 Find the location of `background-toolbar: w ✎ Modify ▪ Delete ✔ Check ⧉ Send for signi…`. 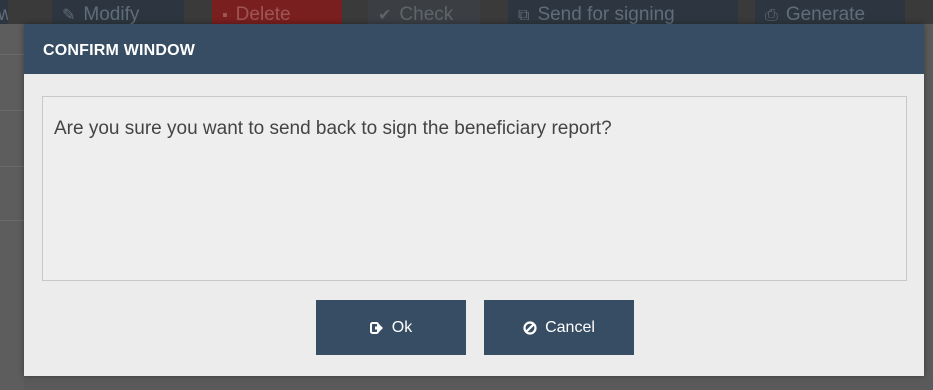

background-toolbar: w ✎ Modify ▪ Delete ✔ Check ⧉ Send for signi… is located at coordinates (466, 12).